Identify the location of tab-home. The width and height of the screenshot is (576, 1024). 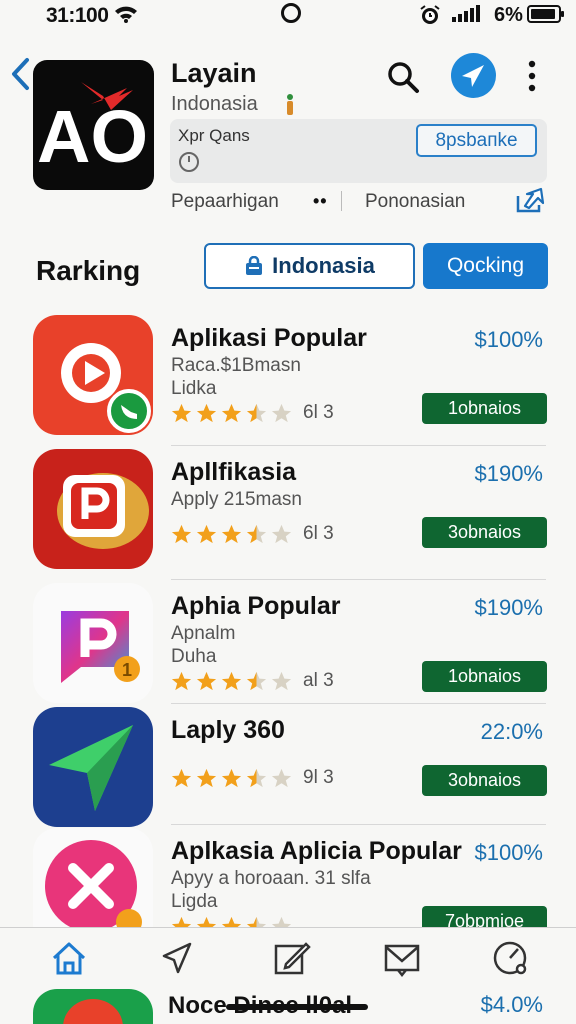
(69, 958).